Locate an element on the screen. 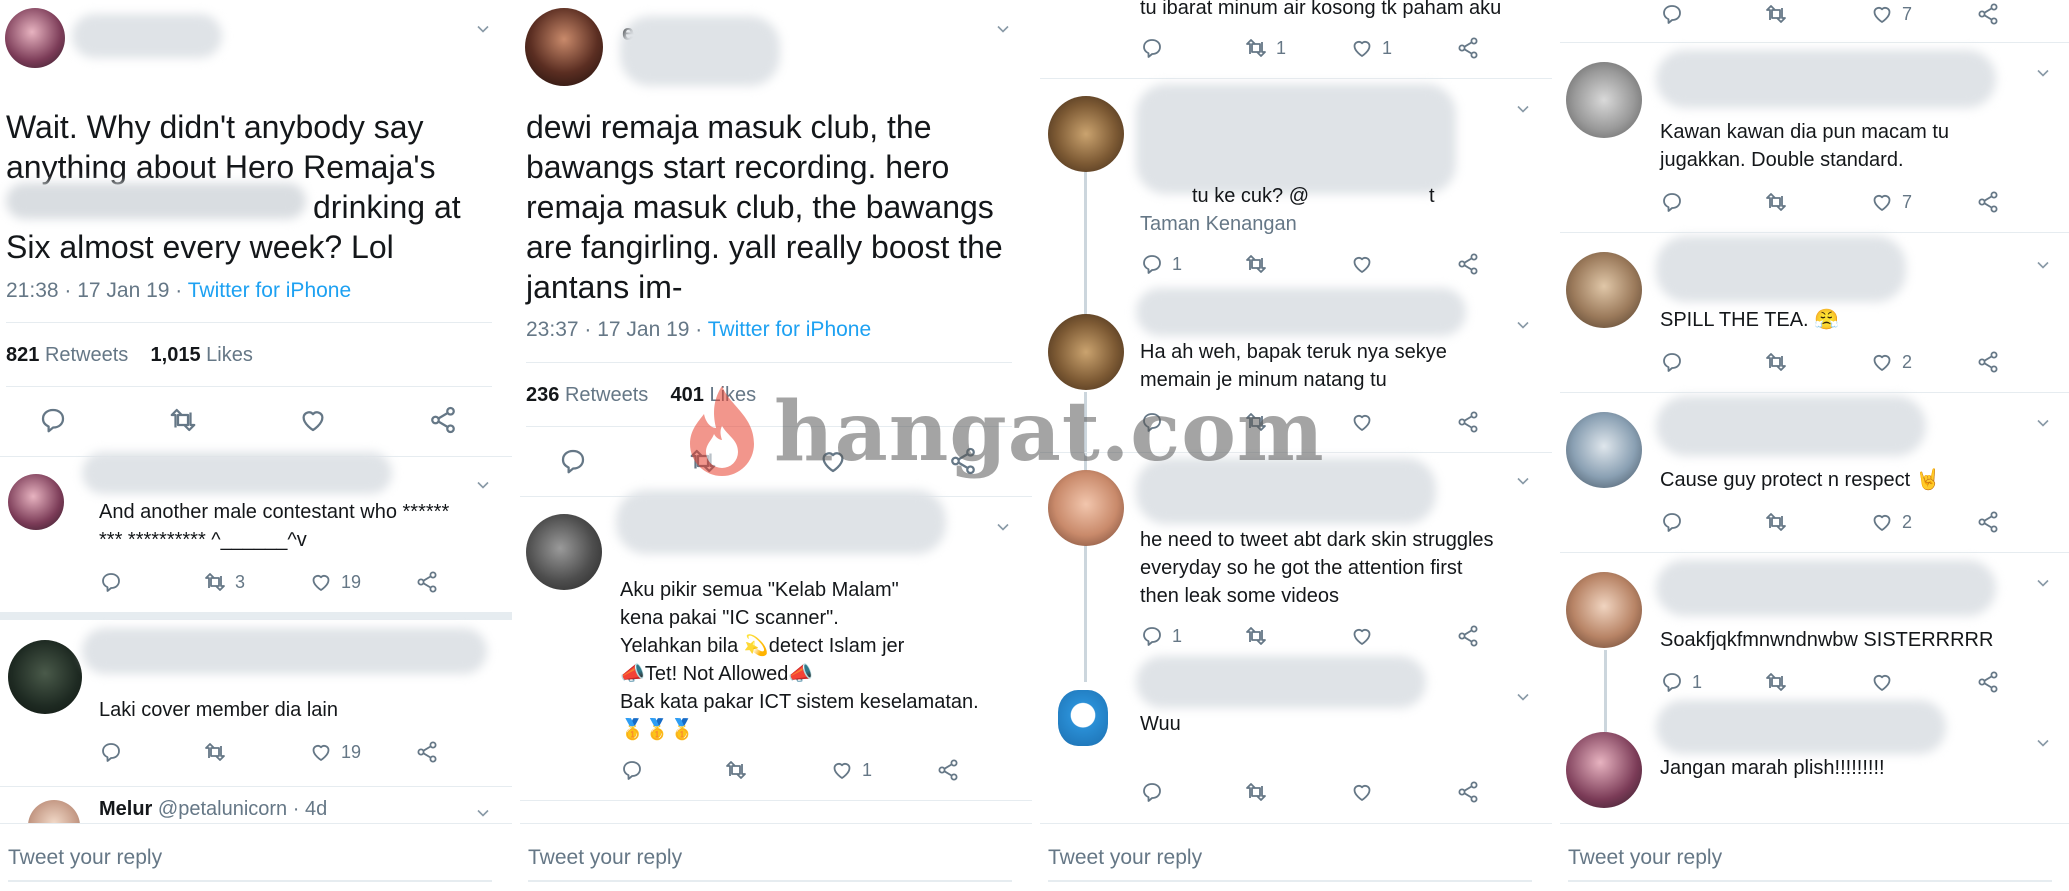  tweet-stats: 821 Retweets 1,015 Likes is located at coordinates (129, 355).